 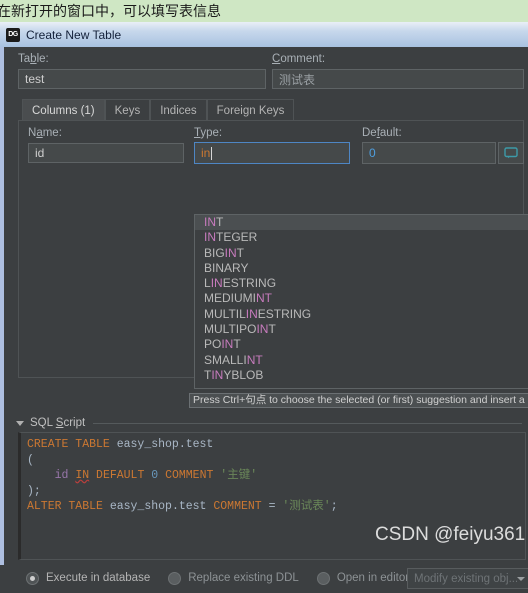 What do you see at coordinates (243, 578) in the screenshot?
I see `radio-option-label: Replace existing DDL` at bounding box center [243, 578].